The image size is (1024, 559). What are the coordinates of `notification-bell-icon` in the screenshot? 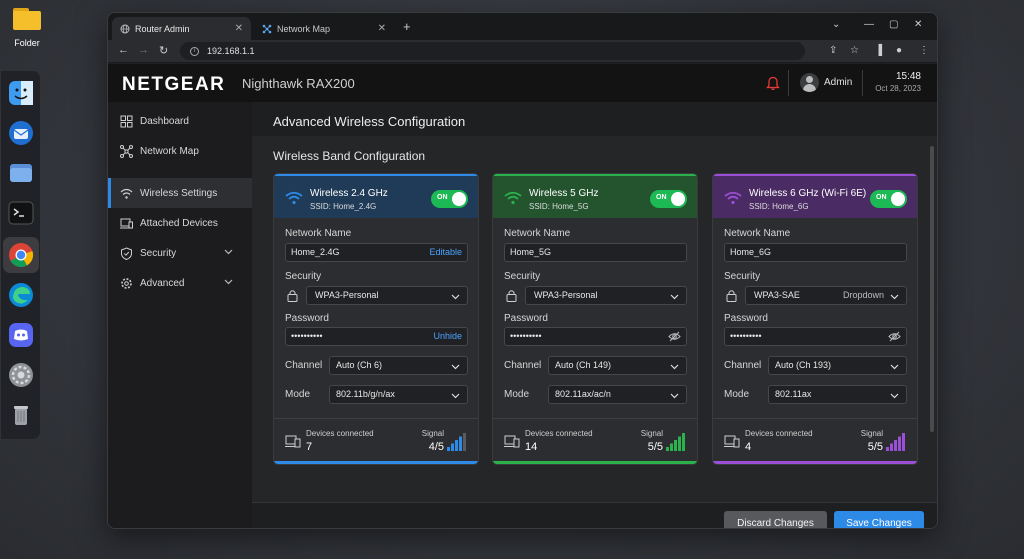 It's located at (773, 83).